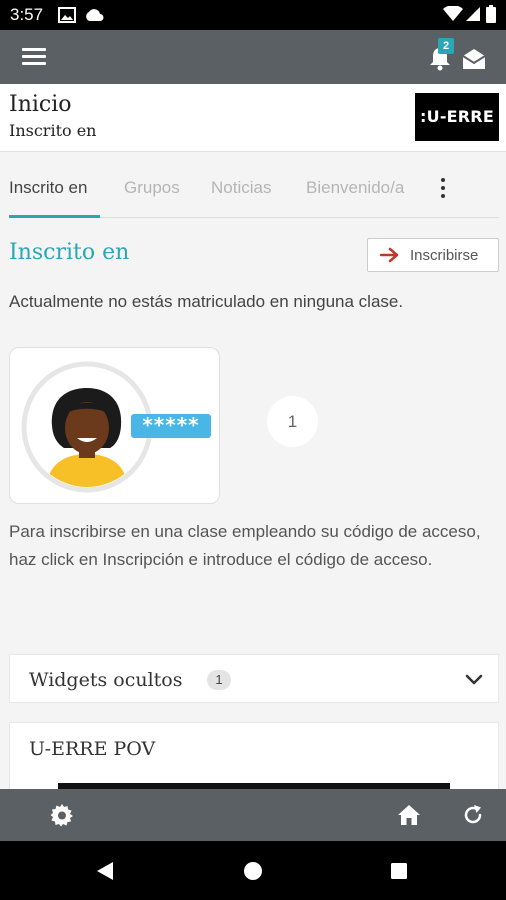 The height and width of the screenshot is (900, 506). Describe the element at coordinates (54, 216) in the screenshot. I see `active-tab-indicator` at that location.